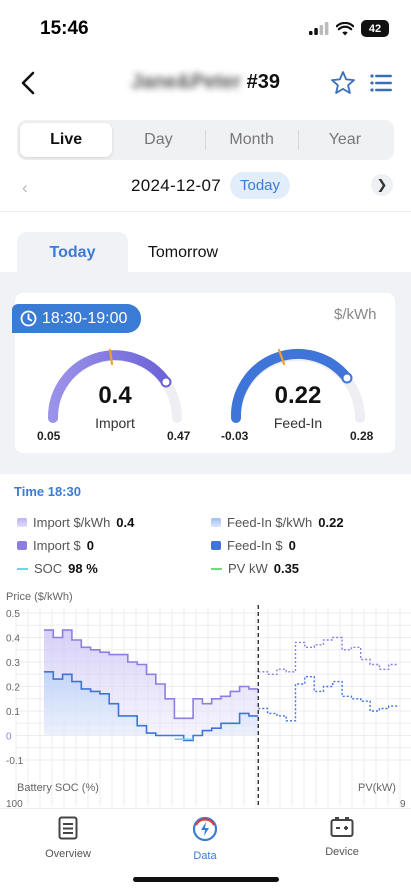 The width and height of the screenshot is (411, 890). What do you see at coordinates (298, 395) in the screenshot?
I see `feed-in-price-value: 0.22` at bounding box center [298, 395].